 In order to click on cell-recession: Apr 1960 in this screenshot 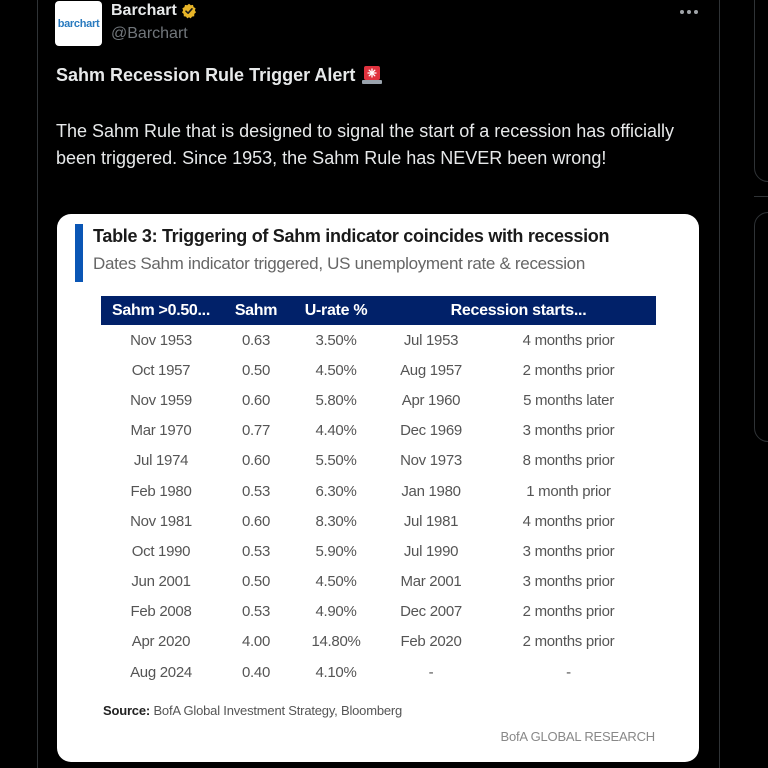, I will do `click(431, 400)`.